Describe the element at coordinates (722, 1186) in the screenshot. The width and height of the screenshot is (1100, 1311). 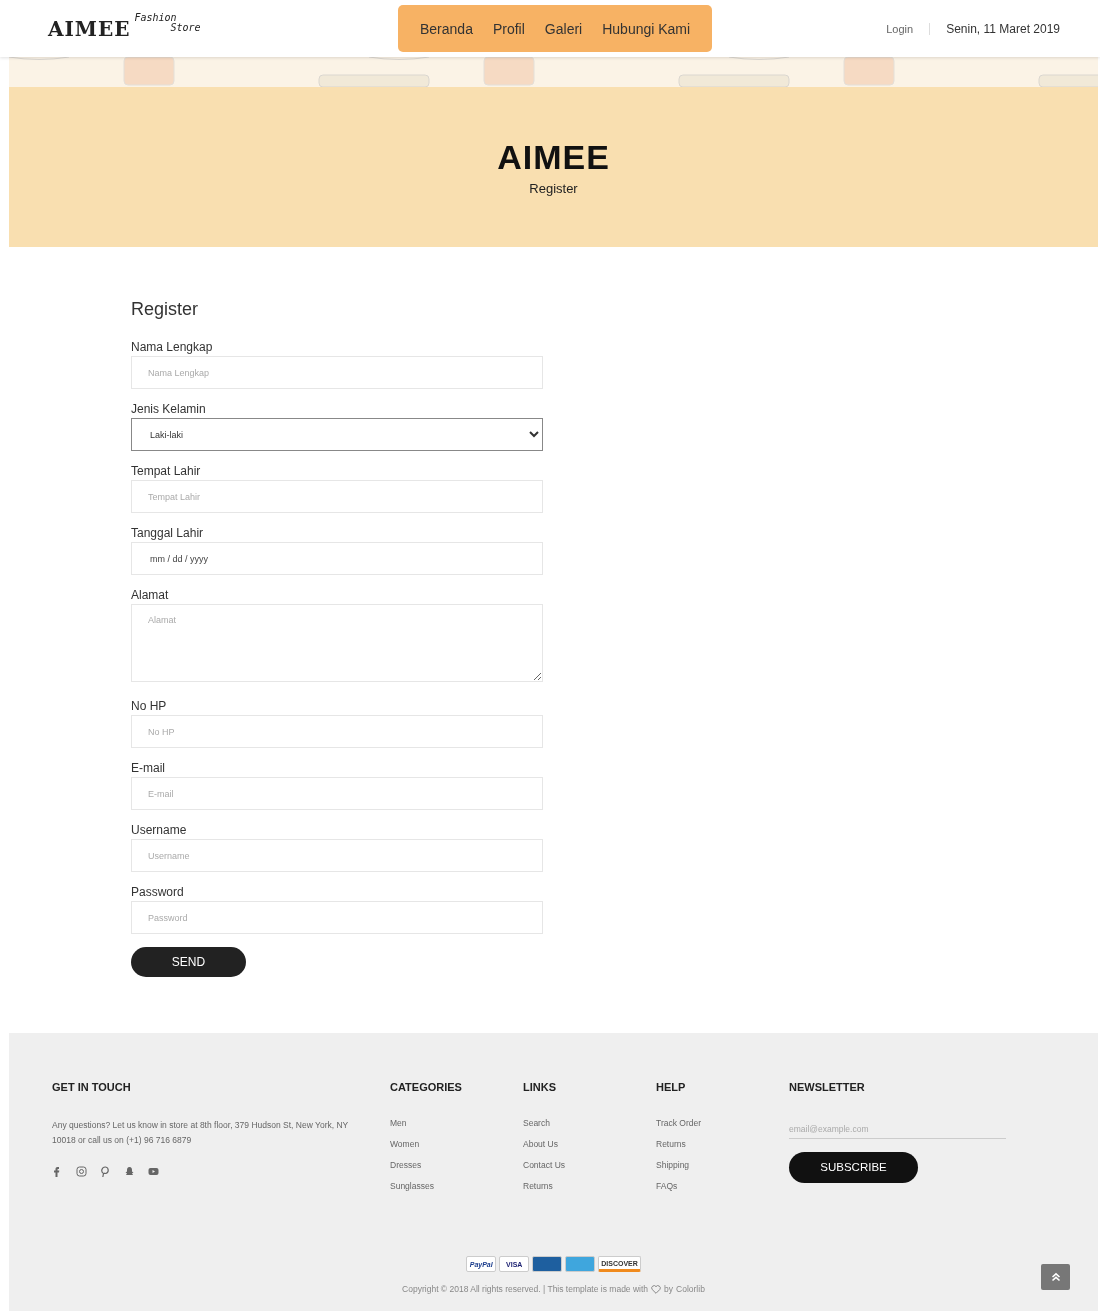
I see `footer-link: FAQs` at that location.